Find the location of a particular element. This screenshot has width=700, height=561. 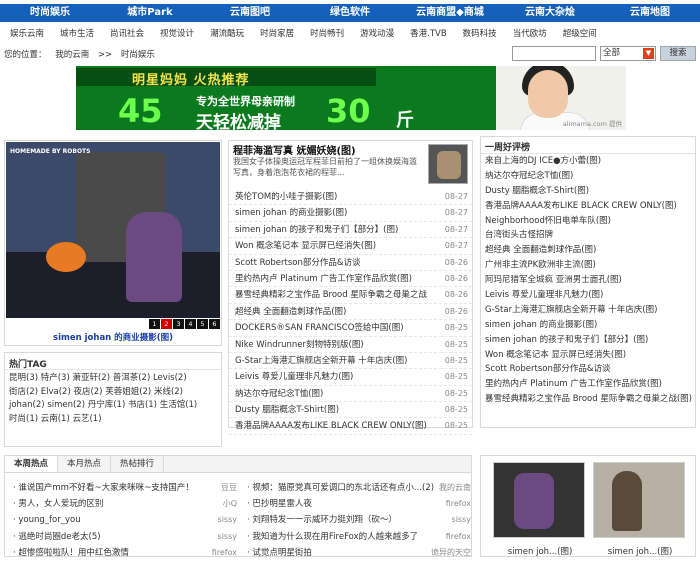

pager-2: 2 is located at coordinates (166, 324).